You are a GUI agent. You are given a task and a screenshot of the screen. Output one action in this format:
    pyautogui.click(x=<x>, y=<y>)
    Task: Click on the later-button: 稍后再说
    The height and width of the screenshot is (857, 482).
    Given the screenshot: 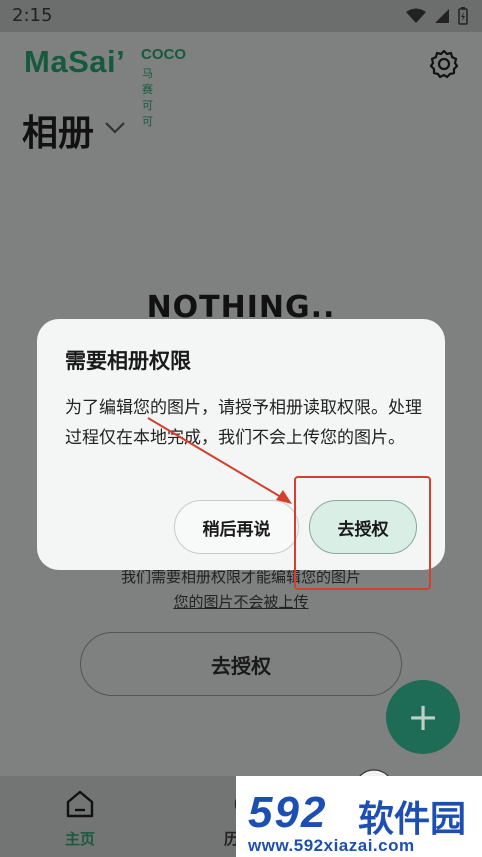 What is the action you would take?
    pyautogui.click(x=236, y=527)
    